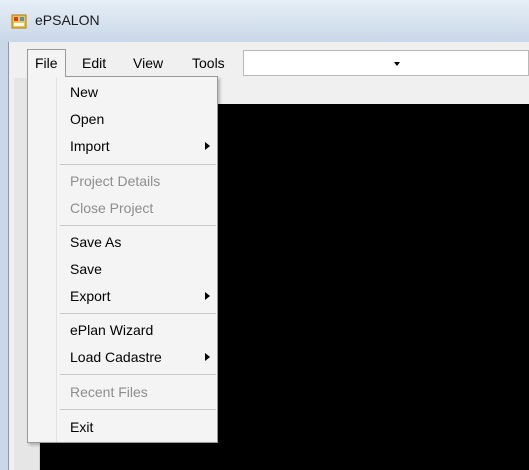 The width and height of the screenshot is (529, 470). I want to click on toolbar-combo, so click(386, 63).